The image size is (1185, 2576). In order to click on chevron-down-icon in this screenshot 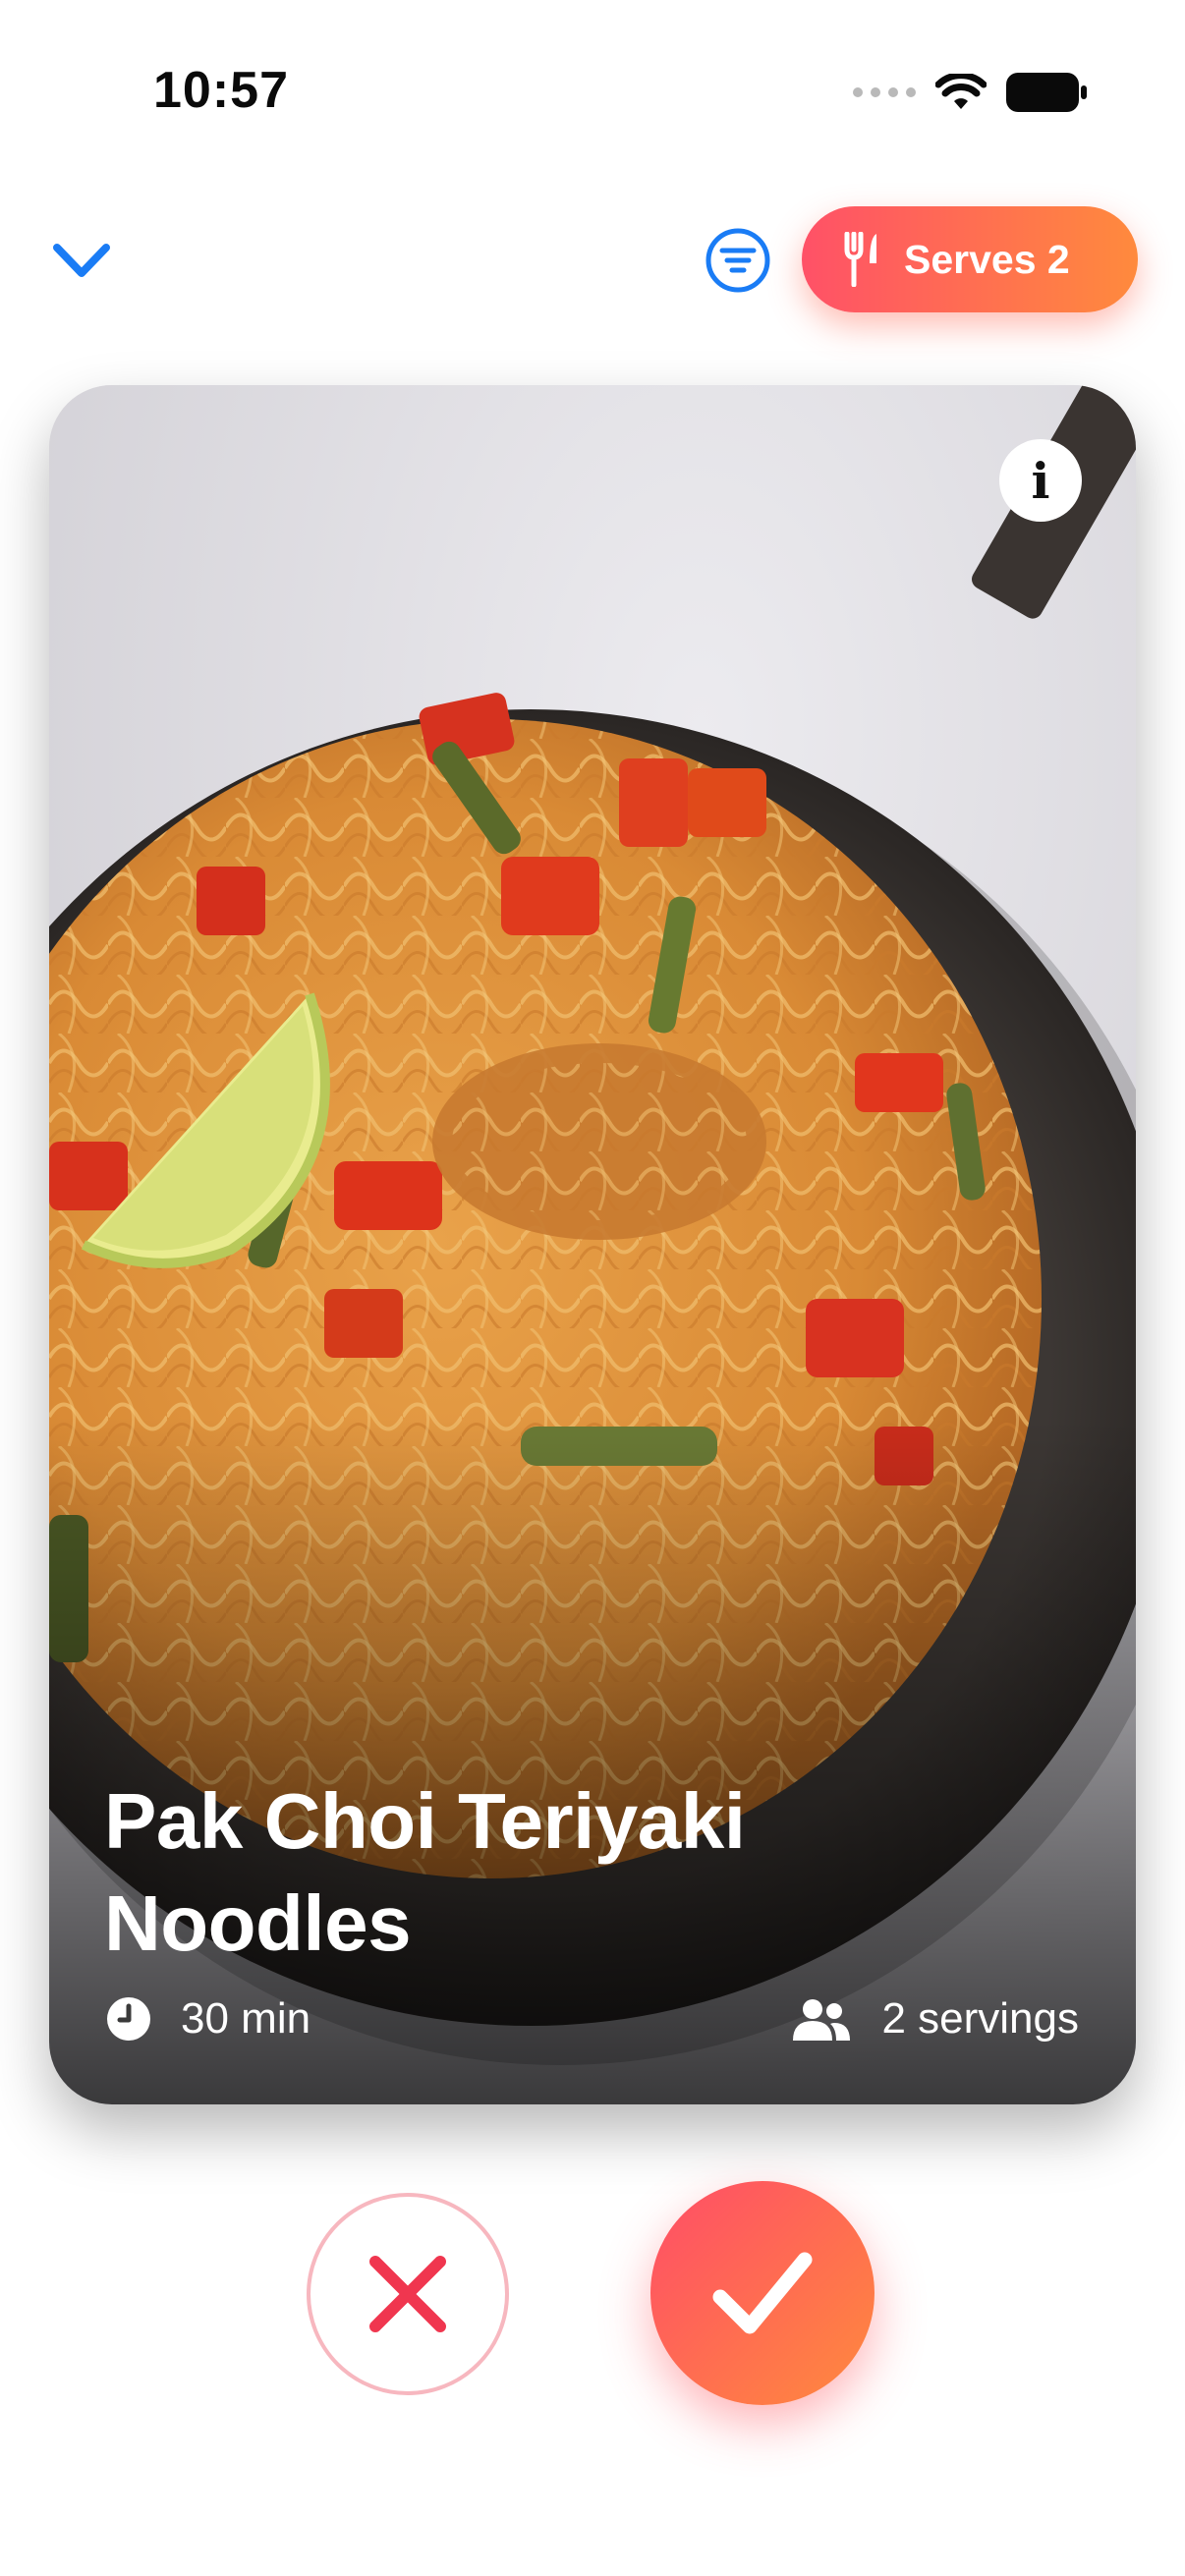, I will do `click(82, 260)`.